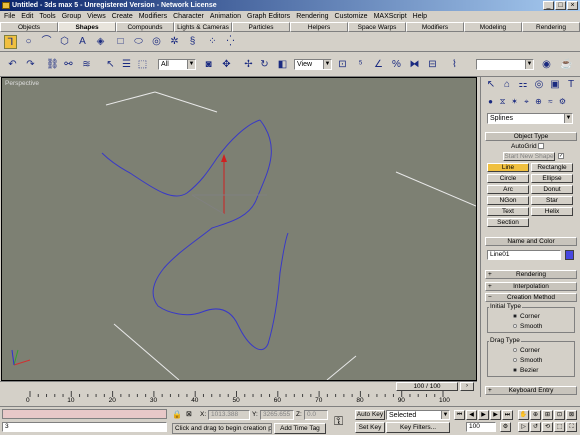  What do you see at coordinates (46, 42) in the screenshot?
I see `arc-icon: ⌒` at bounding box center [46, 42].